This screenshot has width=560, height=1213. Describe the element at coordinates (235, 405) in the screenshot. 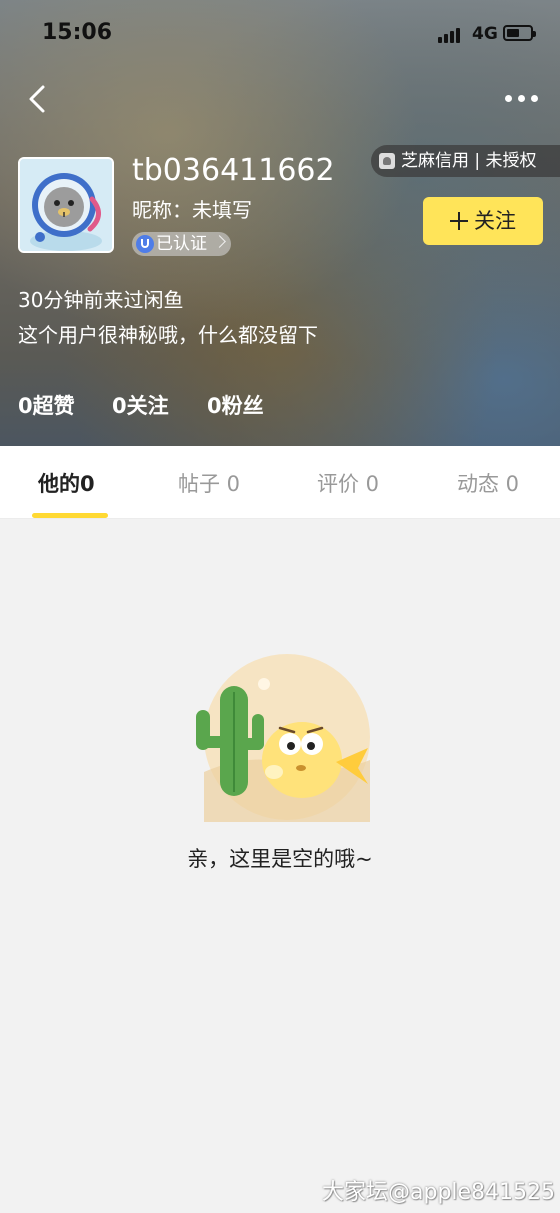

I see `fans-count: 0粉丝` at that location.